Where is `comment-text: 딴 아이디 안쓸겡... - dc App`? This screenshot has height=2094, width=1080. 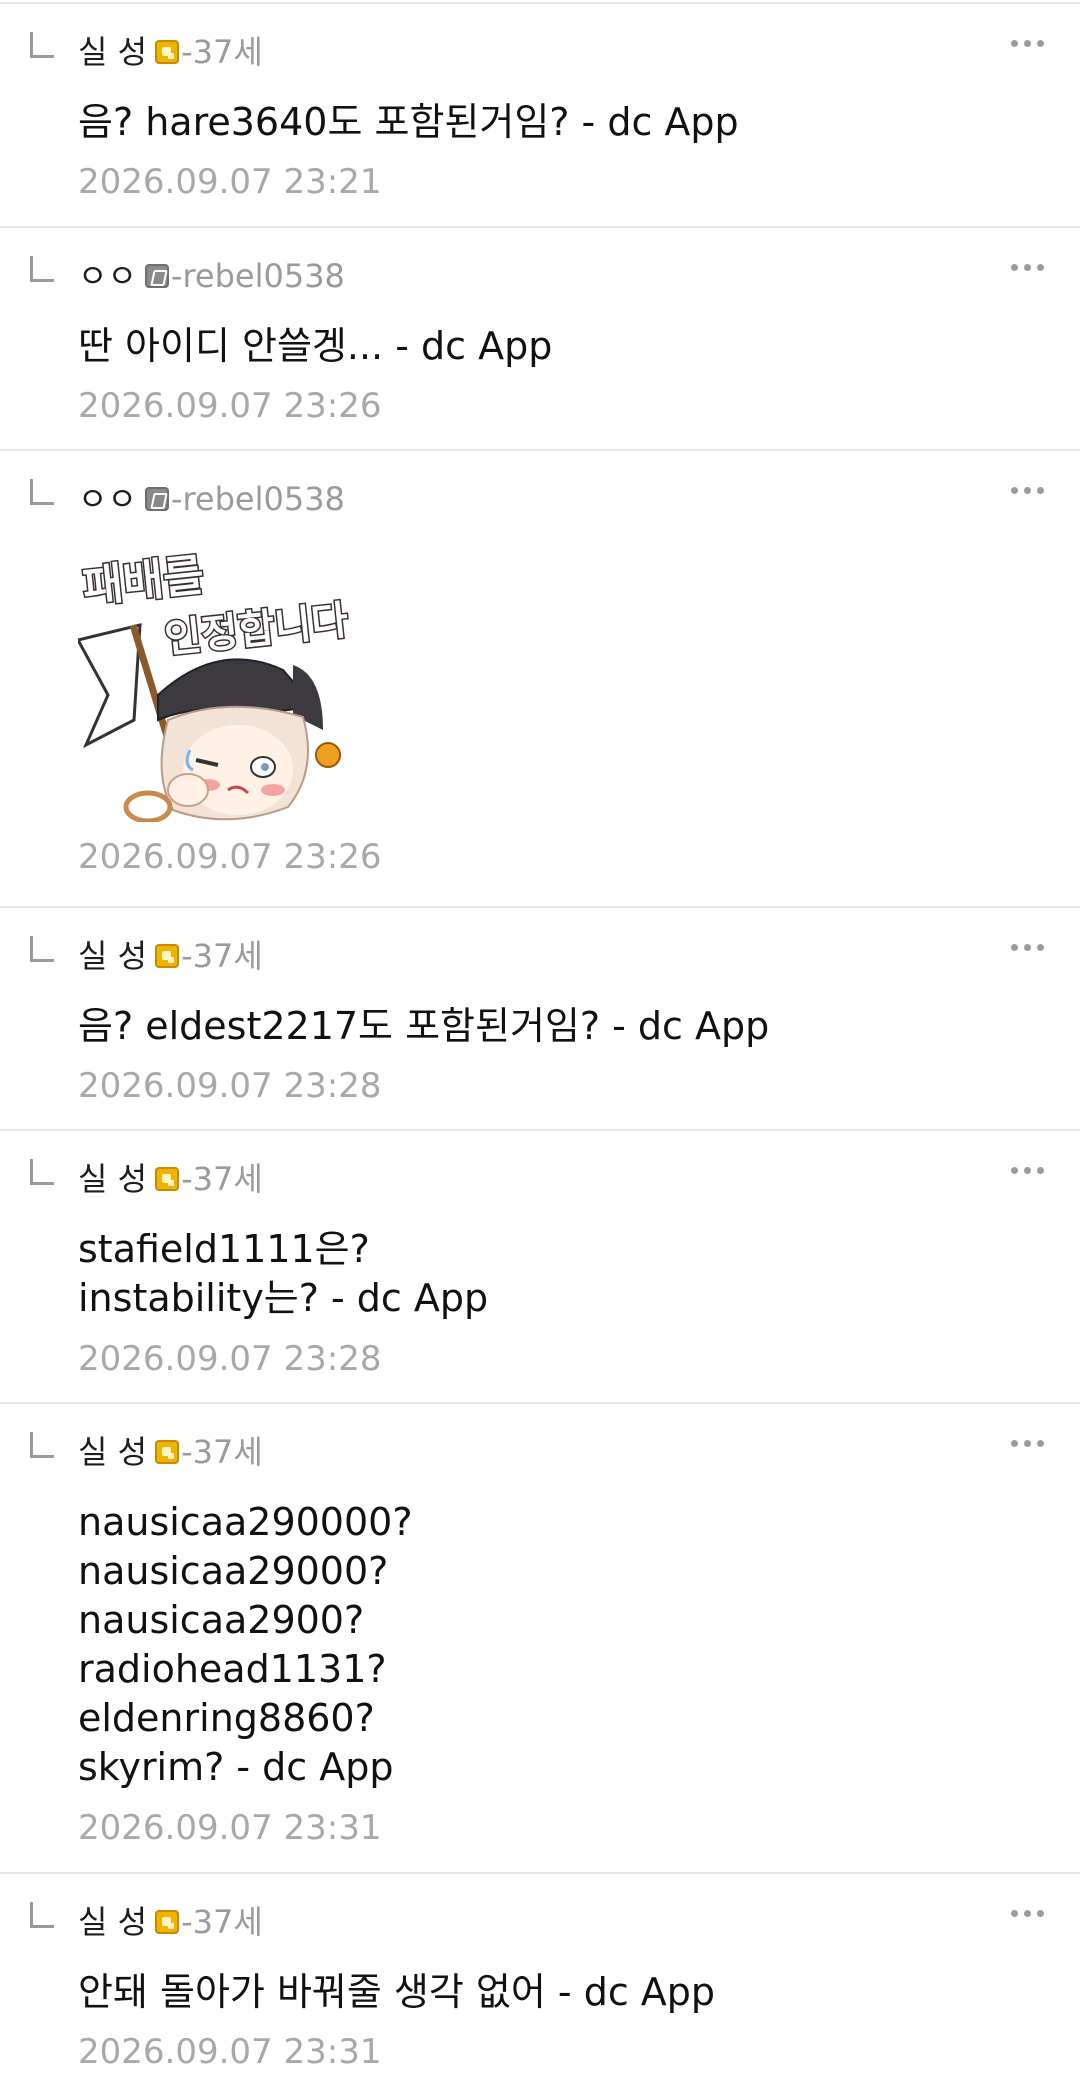 comment-text: 딴 아이디 안쓸겡... - dc App is located at coordinates (315, 346).